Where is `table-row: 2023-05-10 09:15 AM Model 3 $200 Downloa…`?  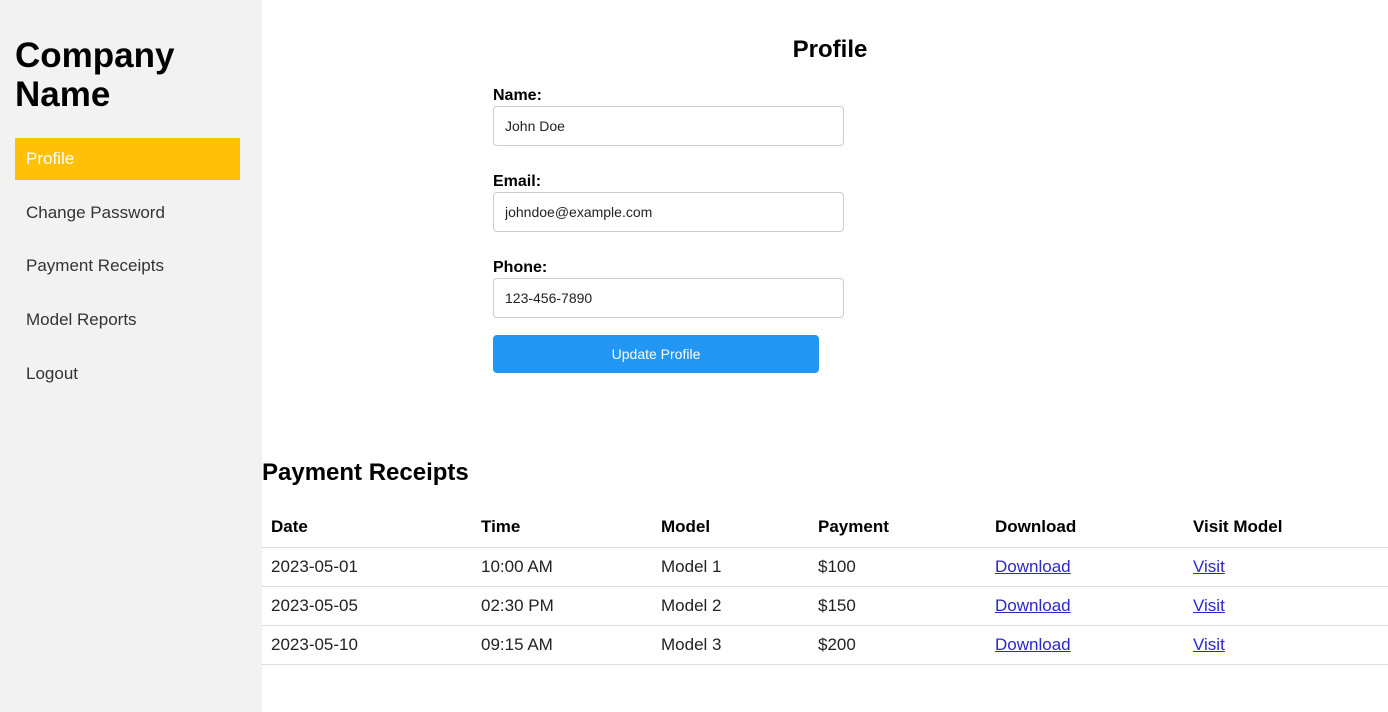 table-row: 2023-05-10 09:15 AM Model 3 $200 Downloa… is located at coordinates (825, 645).